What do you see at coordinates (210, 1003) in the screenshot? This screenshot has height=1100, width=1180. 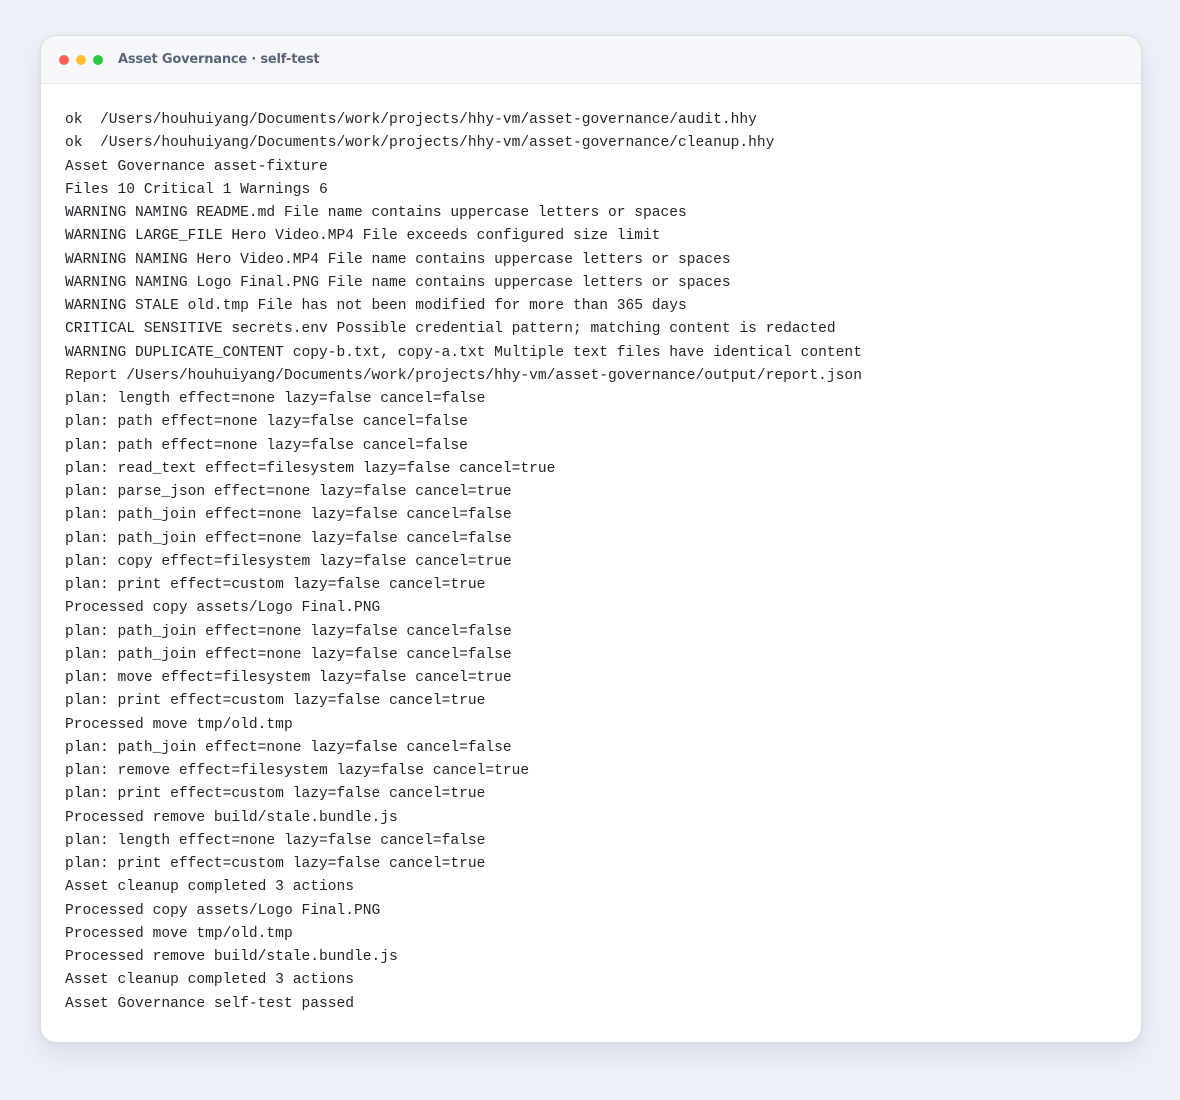 I see `console-line: Asset Governance self-test passed` at bounding box center [210, 1003].